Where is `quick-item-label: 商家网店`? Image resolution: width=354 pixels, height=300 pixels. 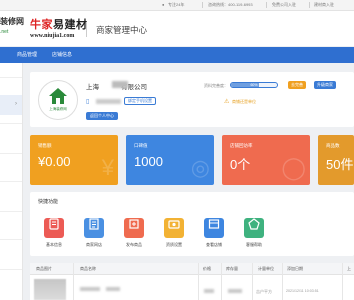
quick-item-label: 商家网店 is located at coordinates (94, 244).